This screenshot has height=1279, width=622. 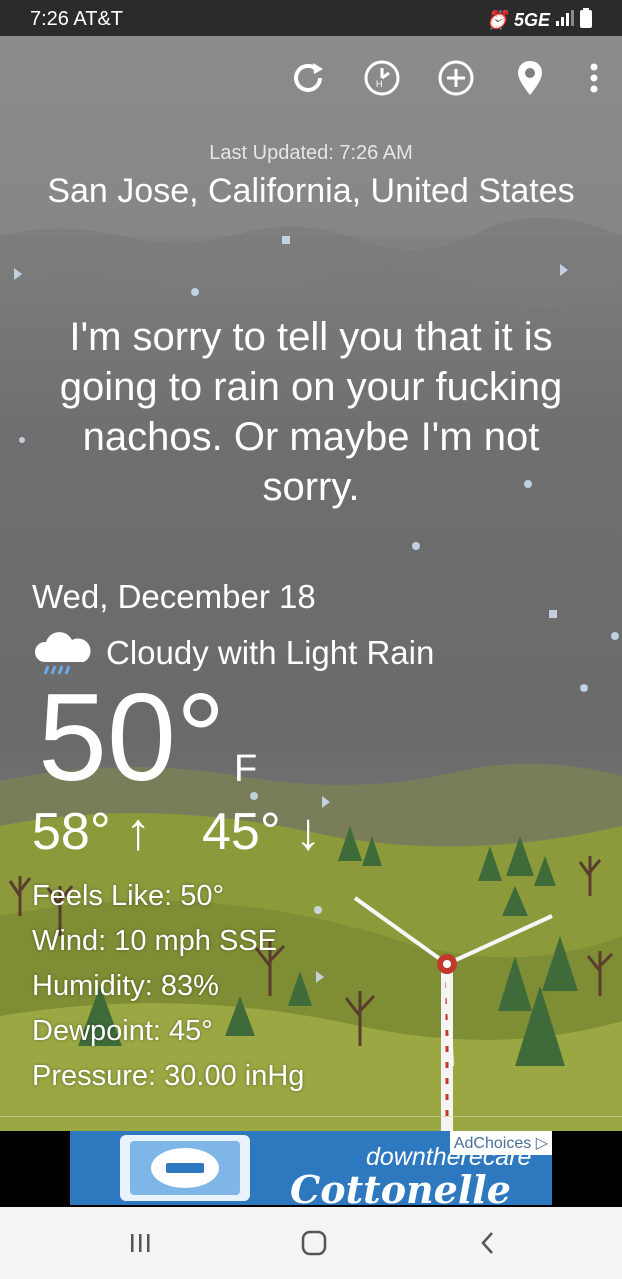 I want to click on adchoices-icon: ▷, so click(x=541, y=1143).